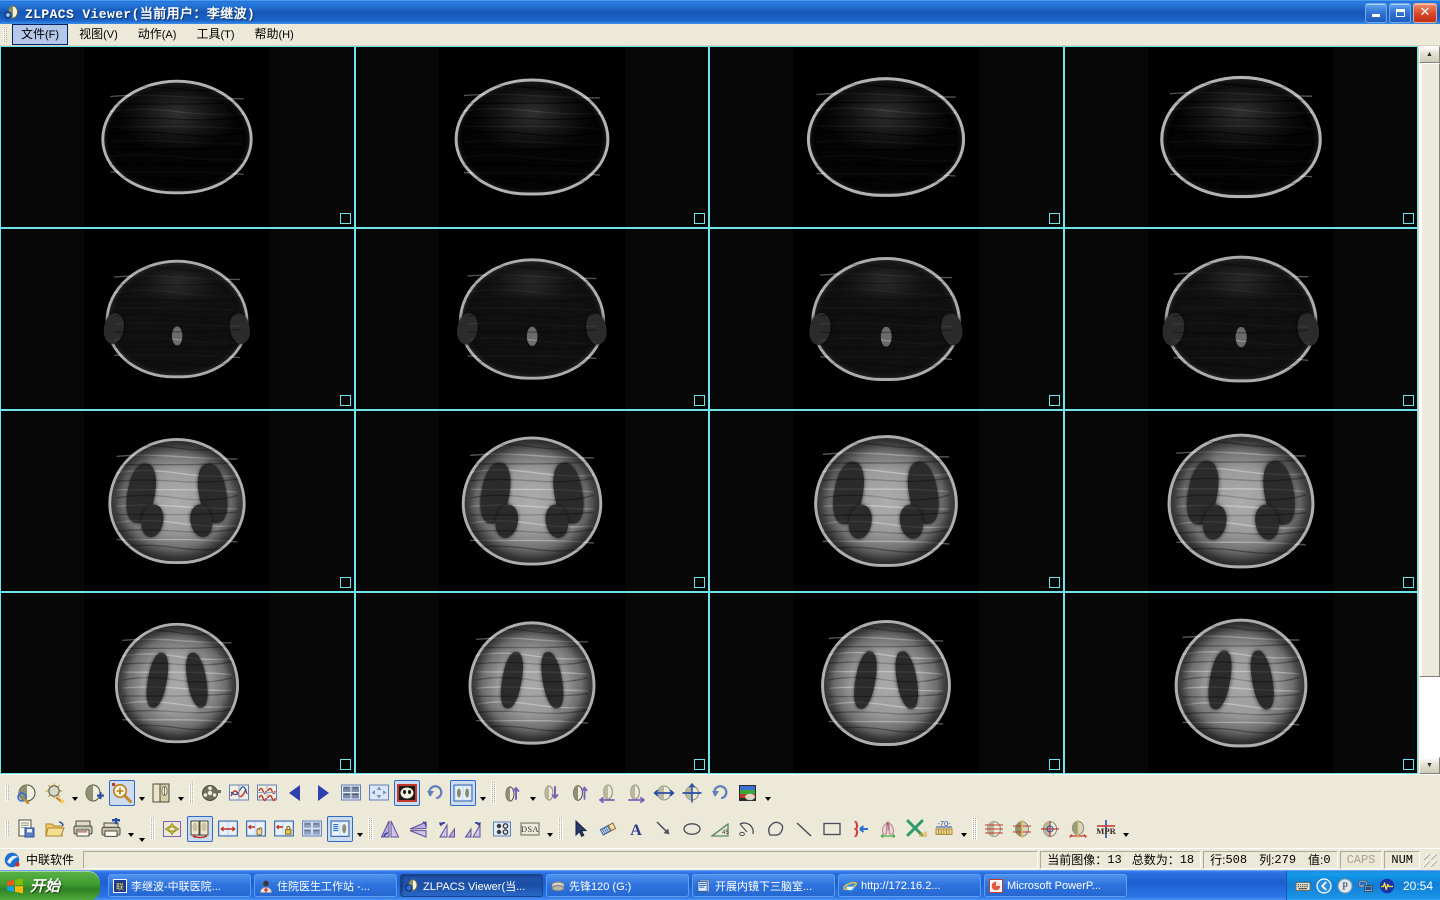 This screenshot has height=900, width=1440. Describe the element at coordinates (55, 829) in the screenshot. I see `open-folder-button` at that location.